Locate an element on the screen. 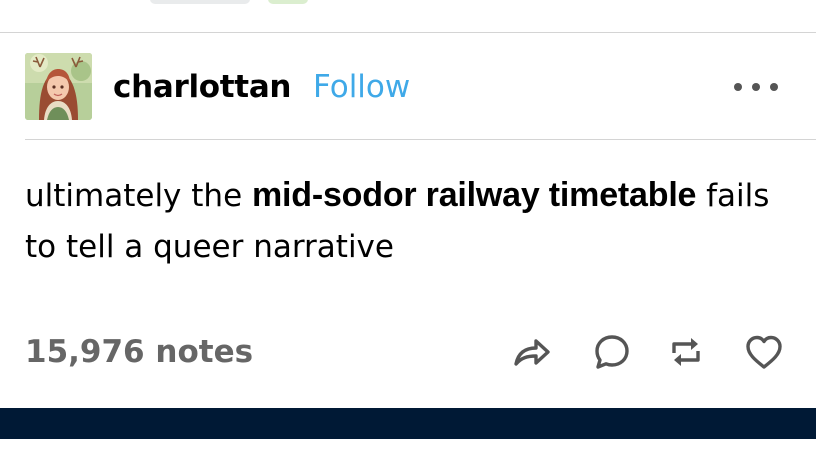 The image size is (816, 459). like-icon is located at coordinates (764, 352).